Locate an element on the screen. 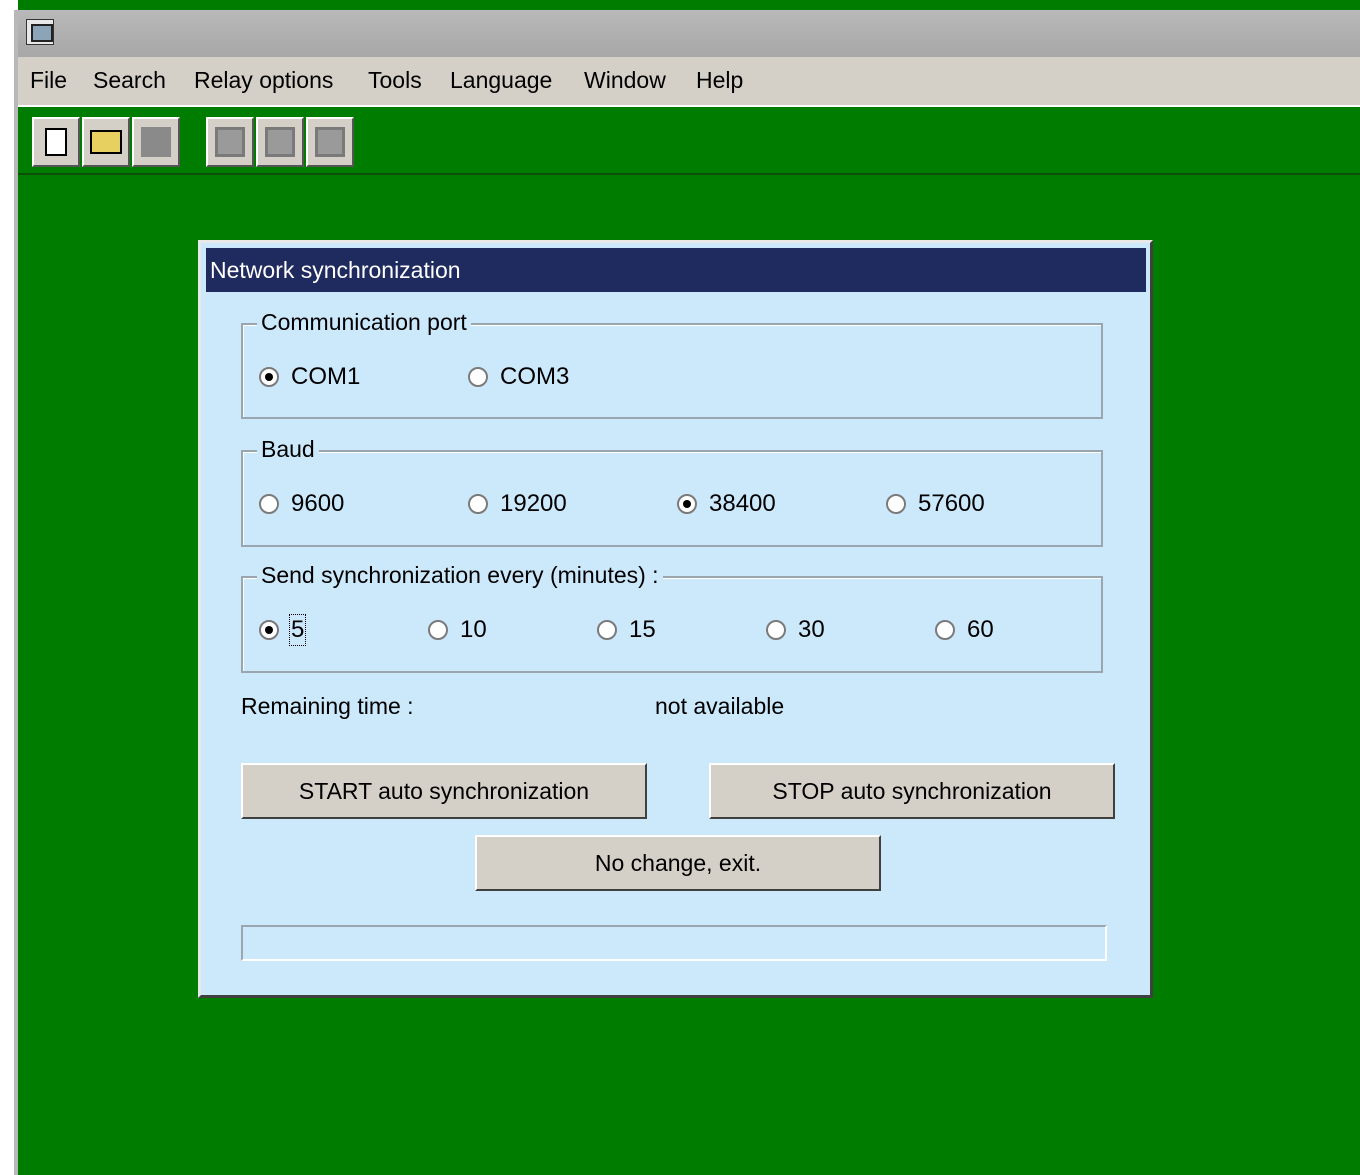 This screenshot has height=1175, width=1360. radio-label: COM3 is located at coordinates (535, 376).